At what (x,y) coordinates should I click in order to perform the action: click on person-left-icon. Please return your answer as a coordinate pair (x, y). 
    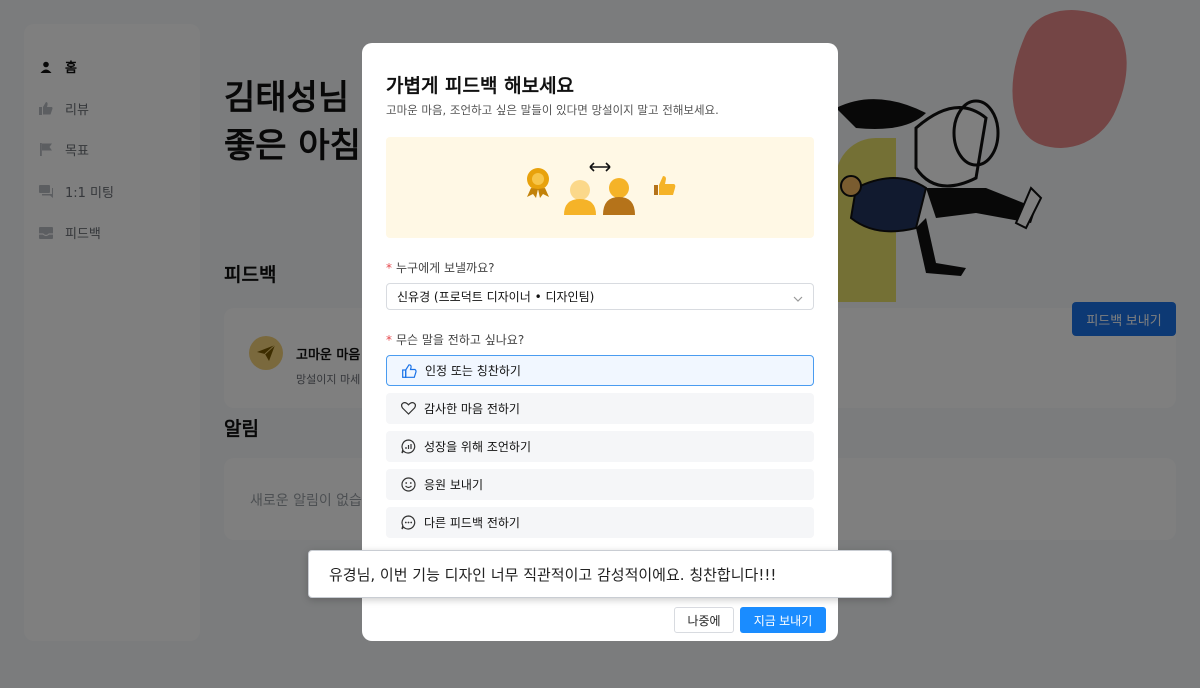
    Looking at the image, I should click on (580, 197).